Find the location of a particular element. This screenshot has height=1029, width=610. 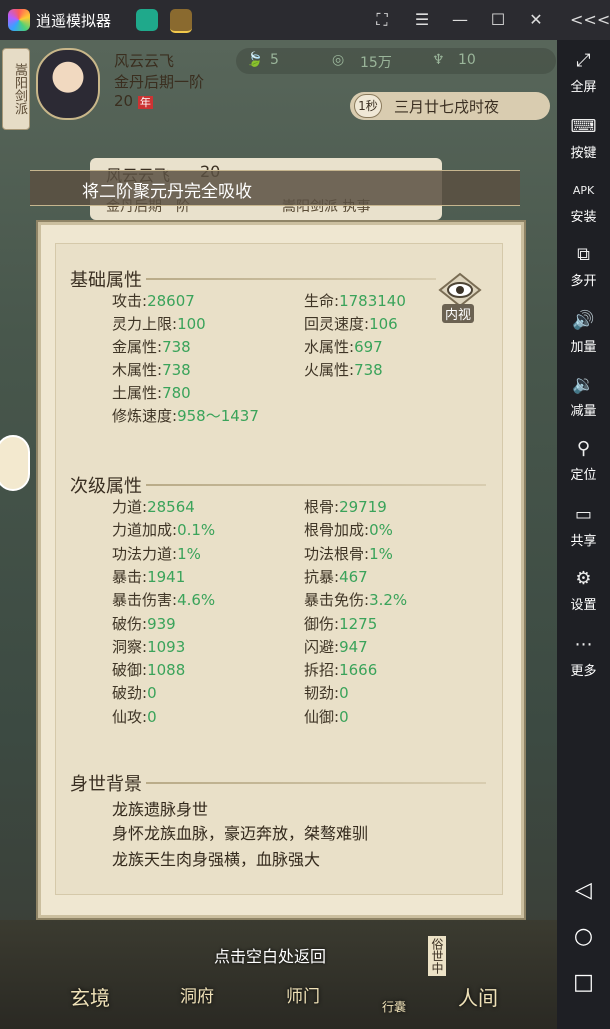

attribute-value: 467 is located at coordinates (353, 576).